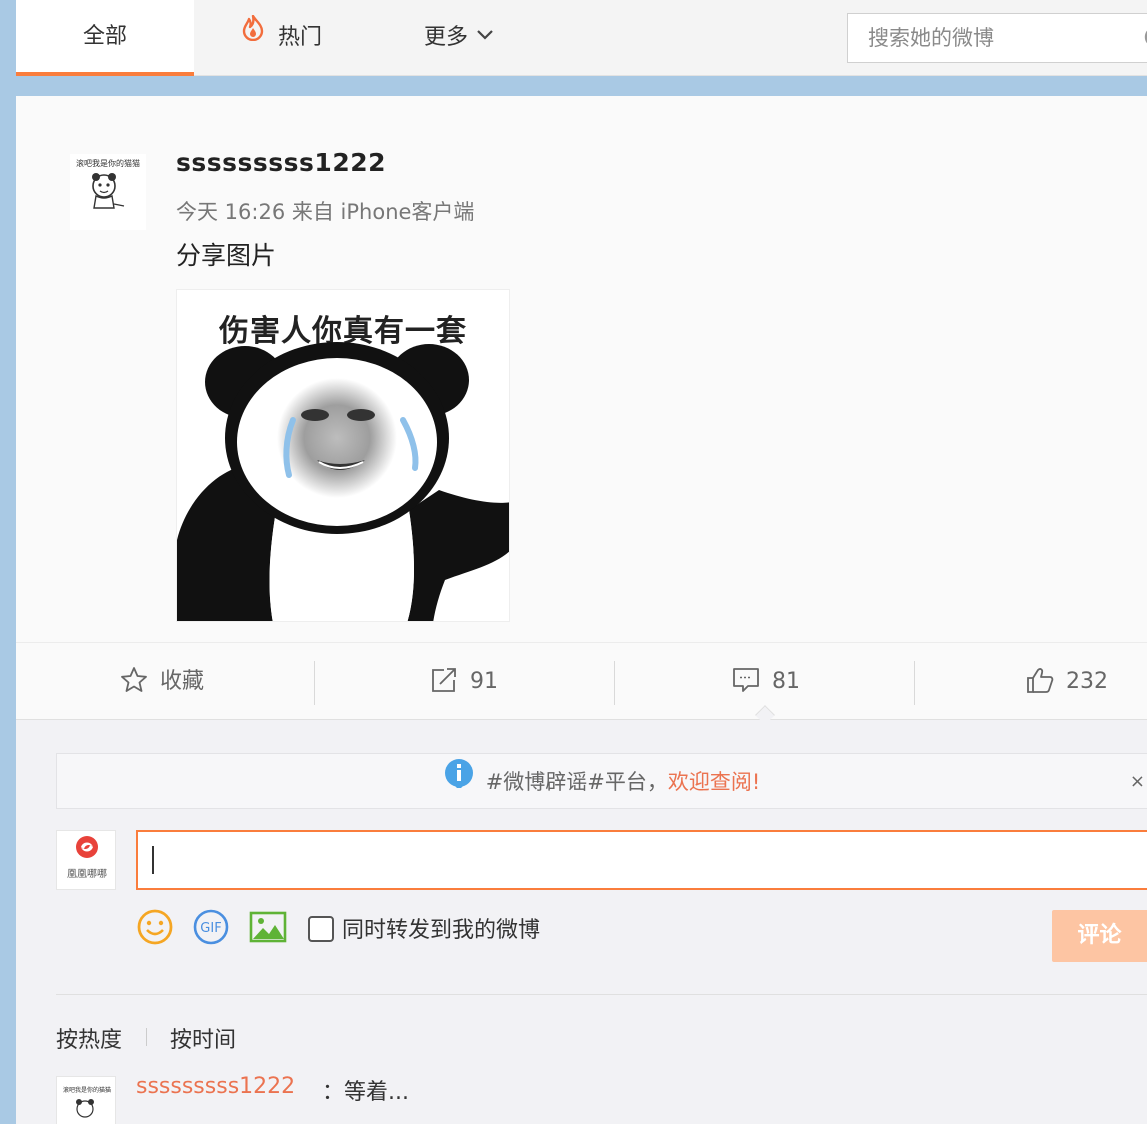  Describe the element at coordinates (1040, 680) in the screenshot. I see `thumbs-up-icon` at that location.